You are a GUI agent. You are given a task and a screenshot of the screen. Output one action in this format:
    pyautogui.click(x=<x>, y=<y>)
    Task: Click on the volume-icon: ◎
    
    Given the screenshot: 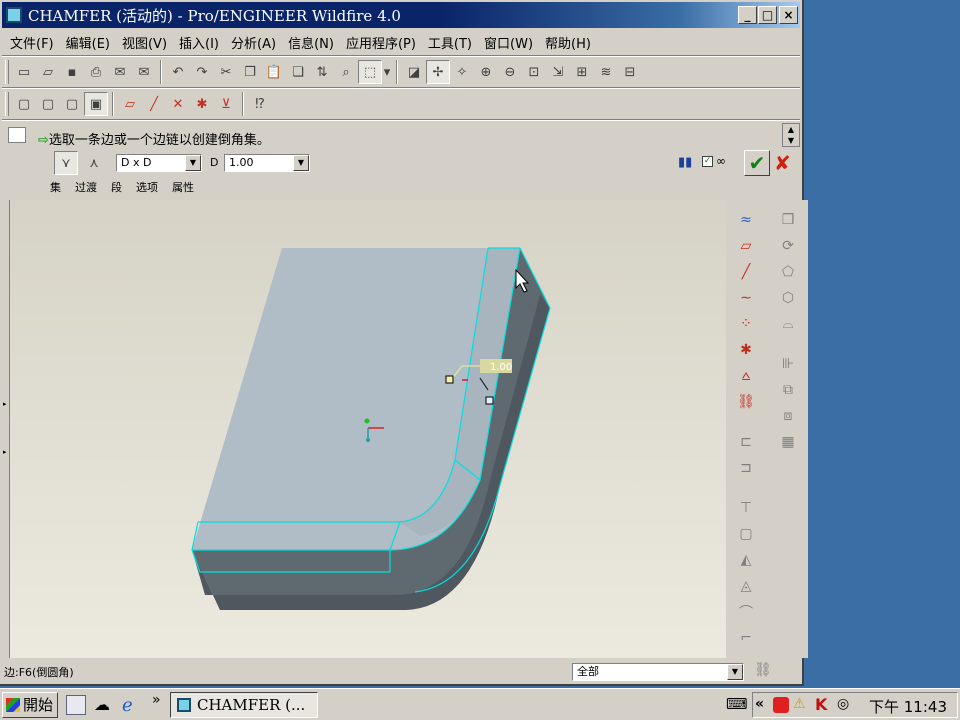 What is the action you would take?
    pyautogui.click(x=843, y=704)
    